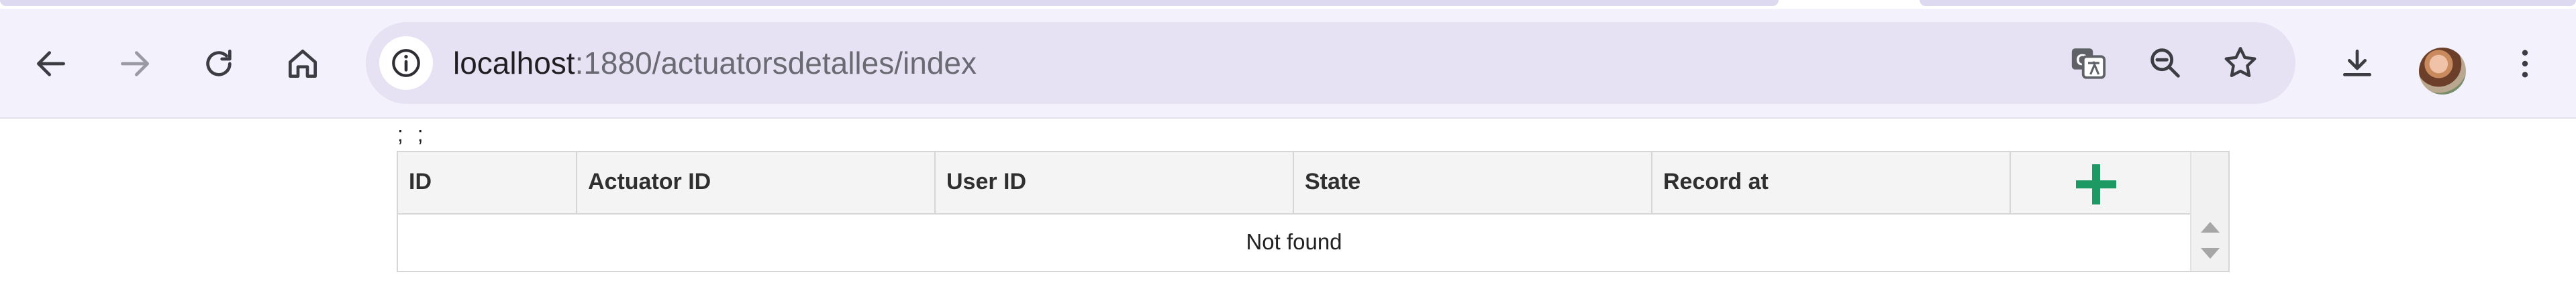  I want to click on empty-message-text: Not found, so click(1294, 242).